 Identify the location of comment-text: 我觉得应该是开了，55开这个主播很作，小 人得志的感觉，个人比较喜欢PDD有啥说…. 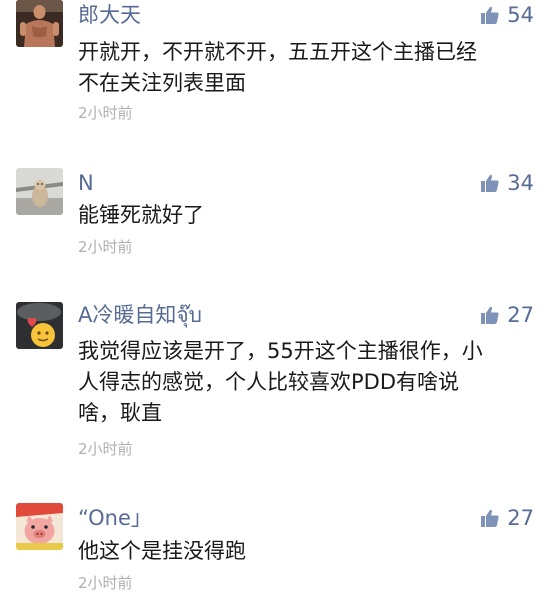
(280, 382).